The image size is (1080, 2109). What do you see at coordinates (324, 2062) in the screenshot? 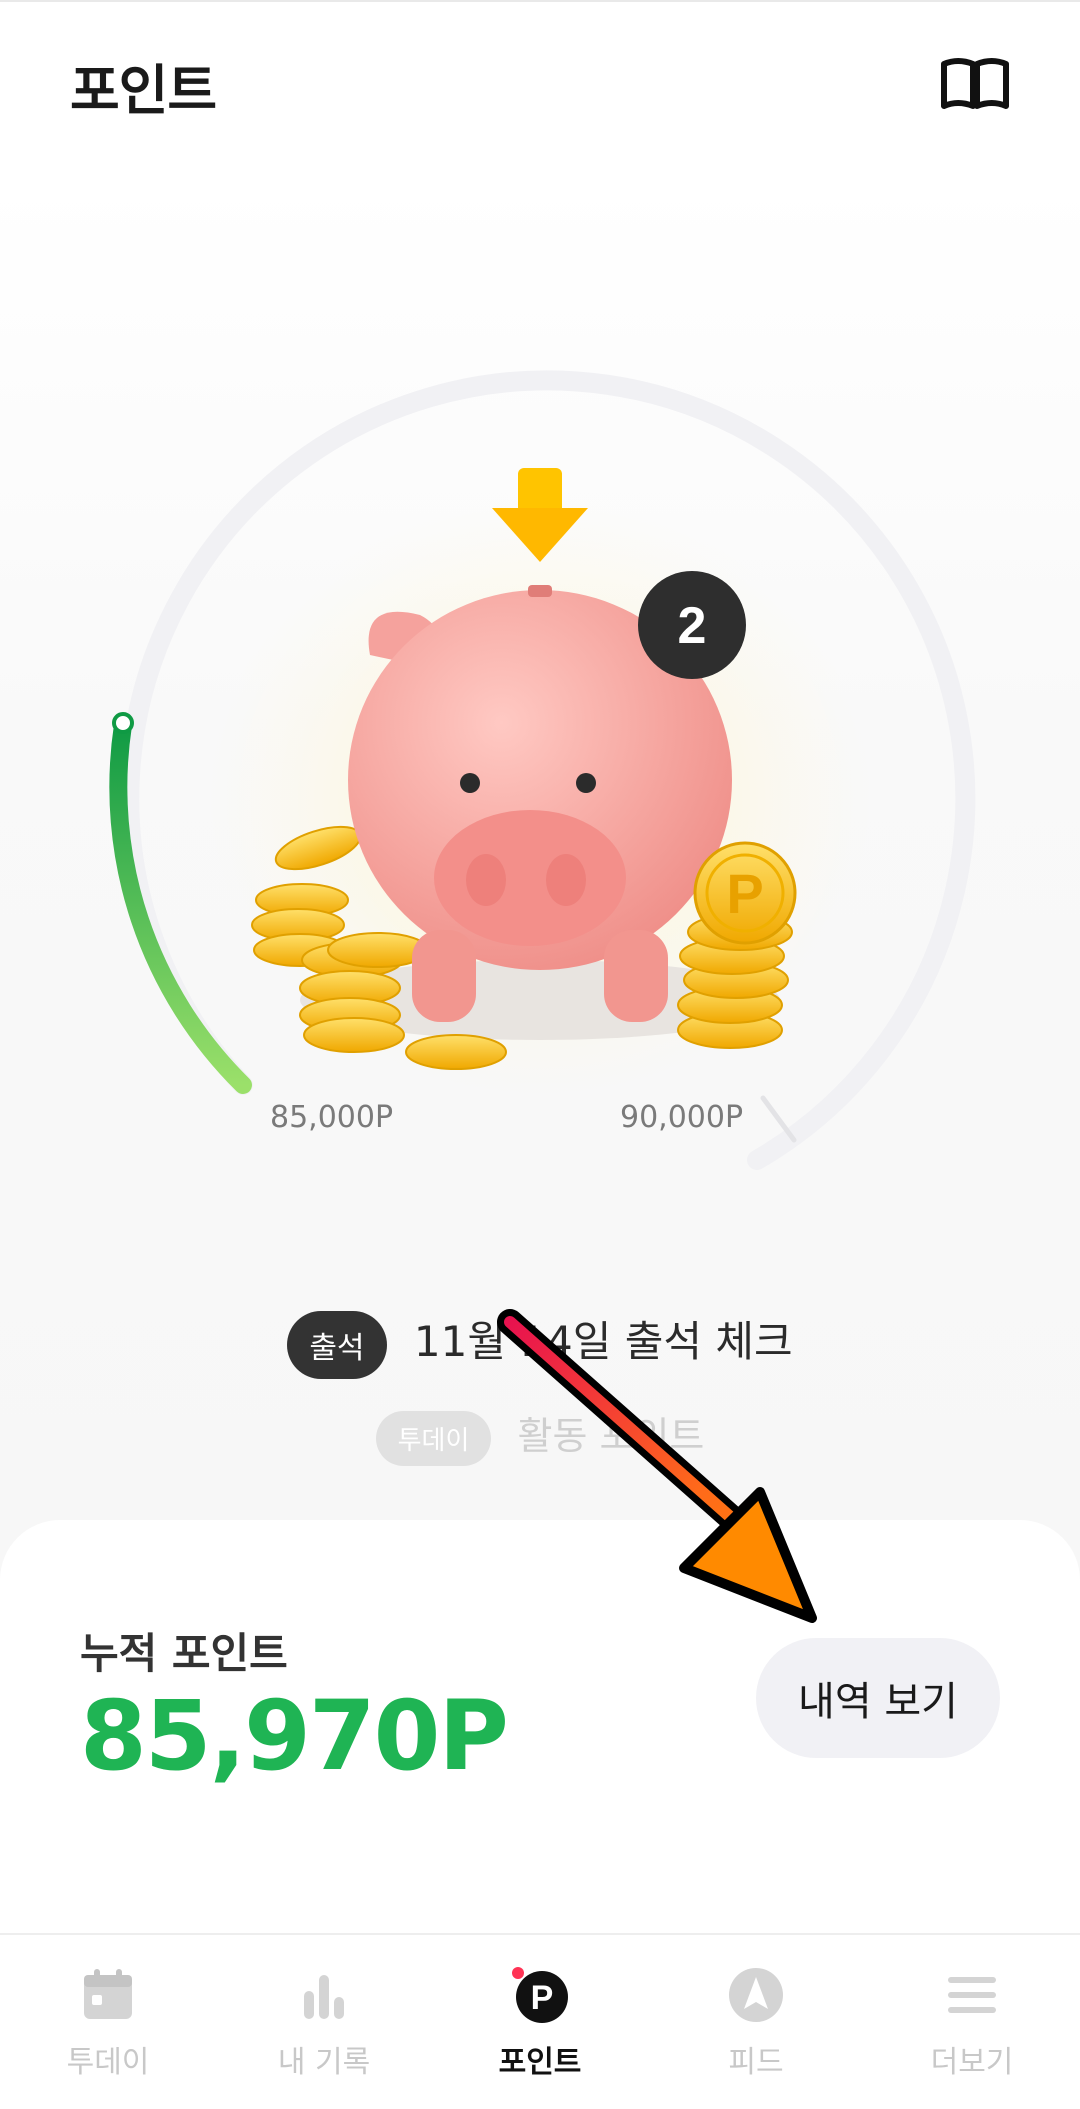
I see `nav-label-my-records: 내 기록` at bounding box center [324, 2062].